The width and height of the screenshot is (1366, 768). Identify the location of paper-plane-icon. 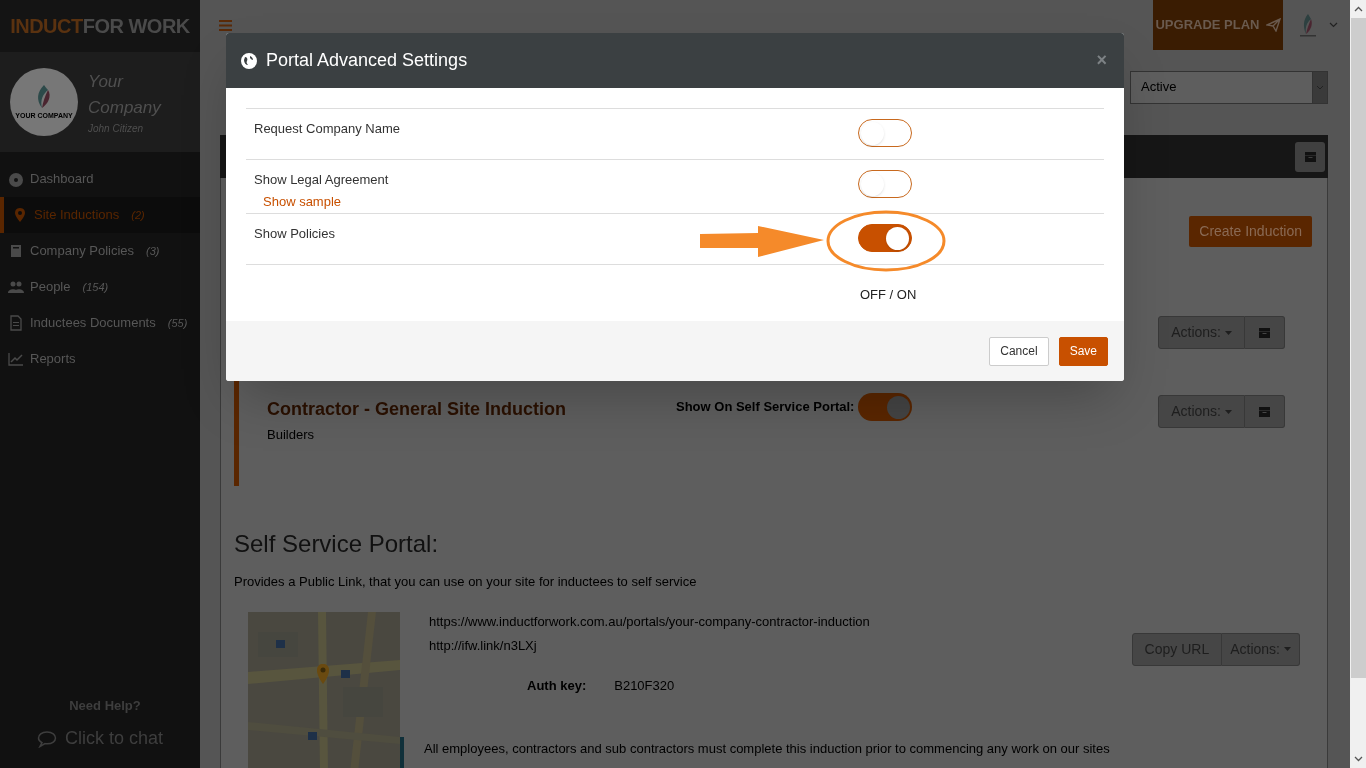
(1273, 25).